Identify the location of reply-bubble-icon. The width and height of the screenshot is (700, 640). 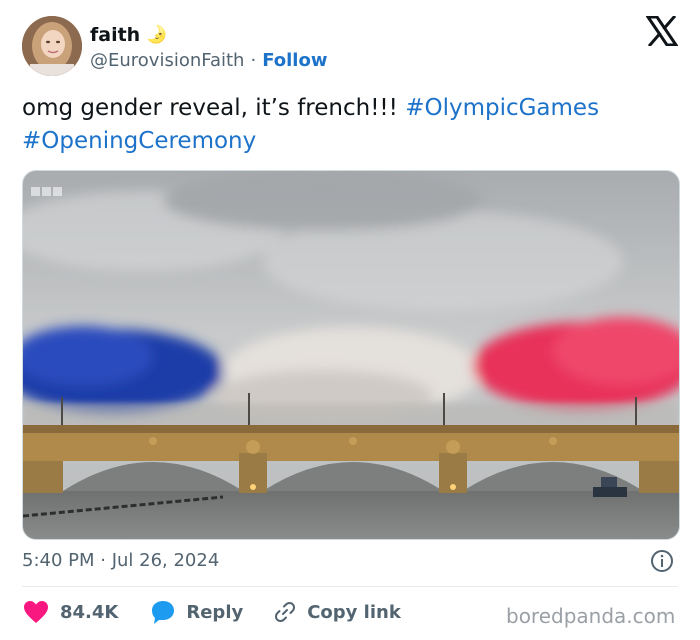
(163, 612).